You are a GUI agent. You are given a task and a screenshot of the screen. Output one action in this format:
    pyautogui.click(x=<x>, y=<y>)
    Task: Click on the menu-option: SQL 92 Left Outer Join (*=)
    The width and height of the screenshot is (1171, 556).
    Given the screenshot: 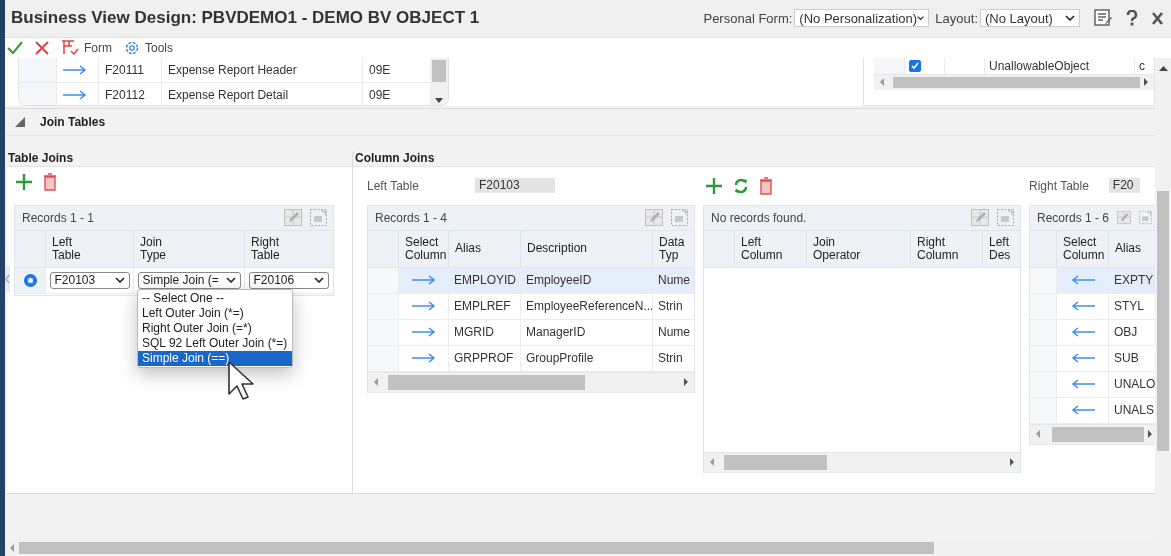 What is the action you would take?
    pyautogui.click(x=215, y=343)
    